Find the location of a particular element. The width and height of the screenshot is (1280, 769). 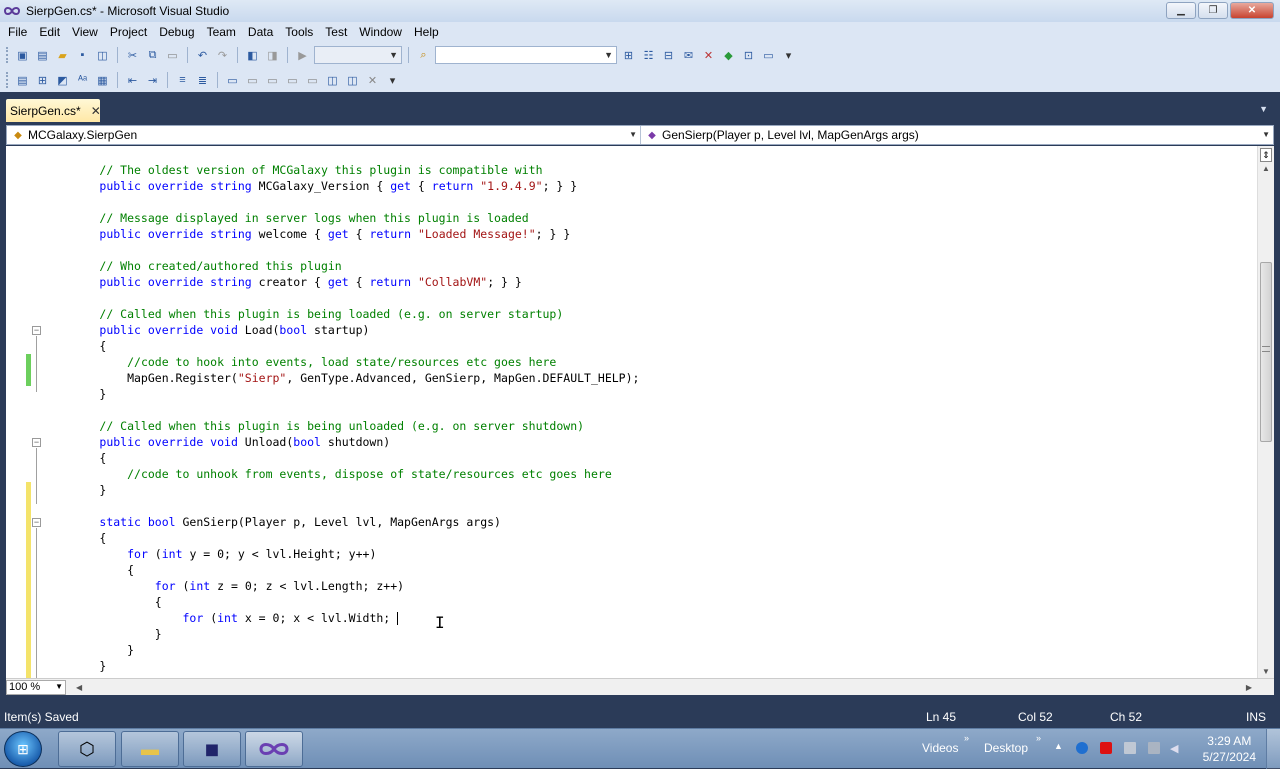

menu-edit: Edit is located at coordinates (49, 32).